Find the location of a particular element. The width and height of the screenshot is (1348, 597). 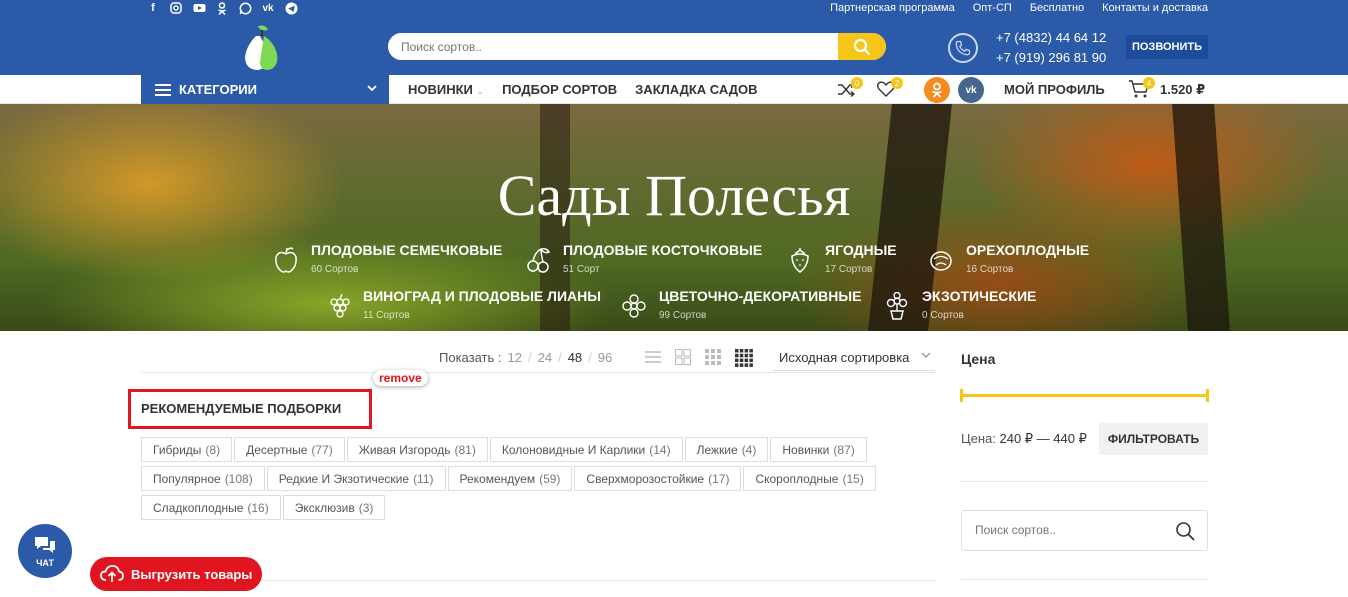

tag-chip: Лежкие (4) is located at coordinates (726, 449).